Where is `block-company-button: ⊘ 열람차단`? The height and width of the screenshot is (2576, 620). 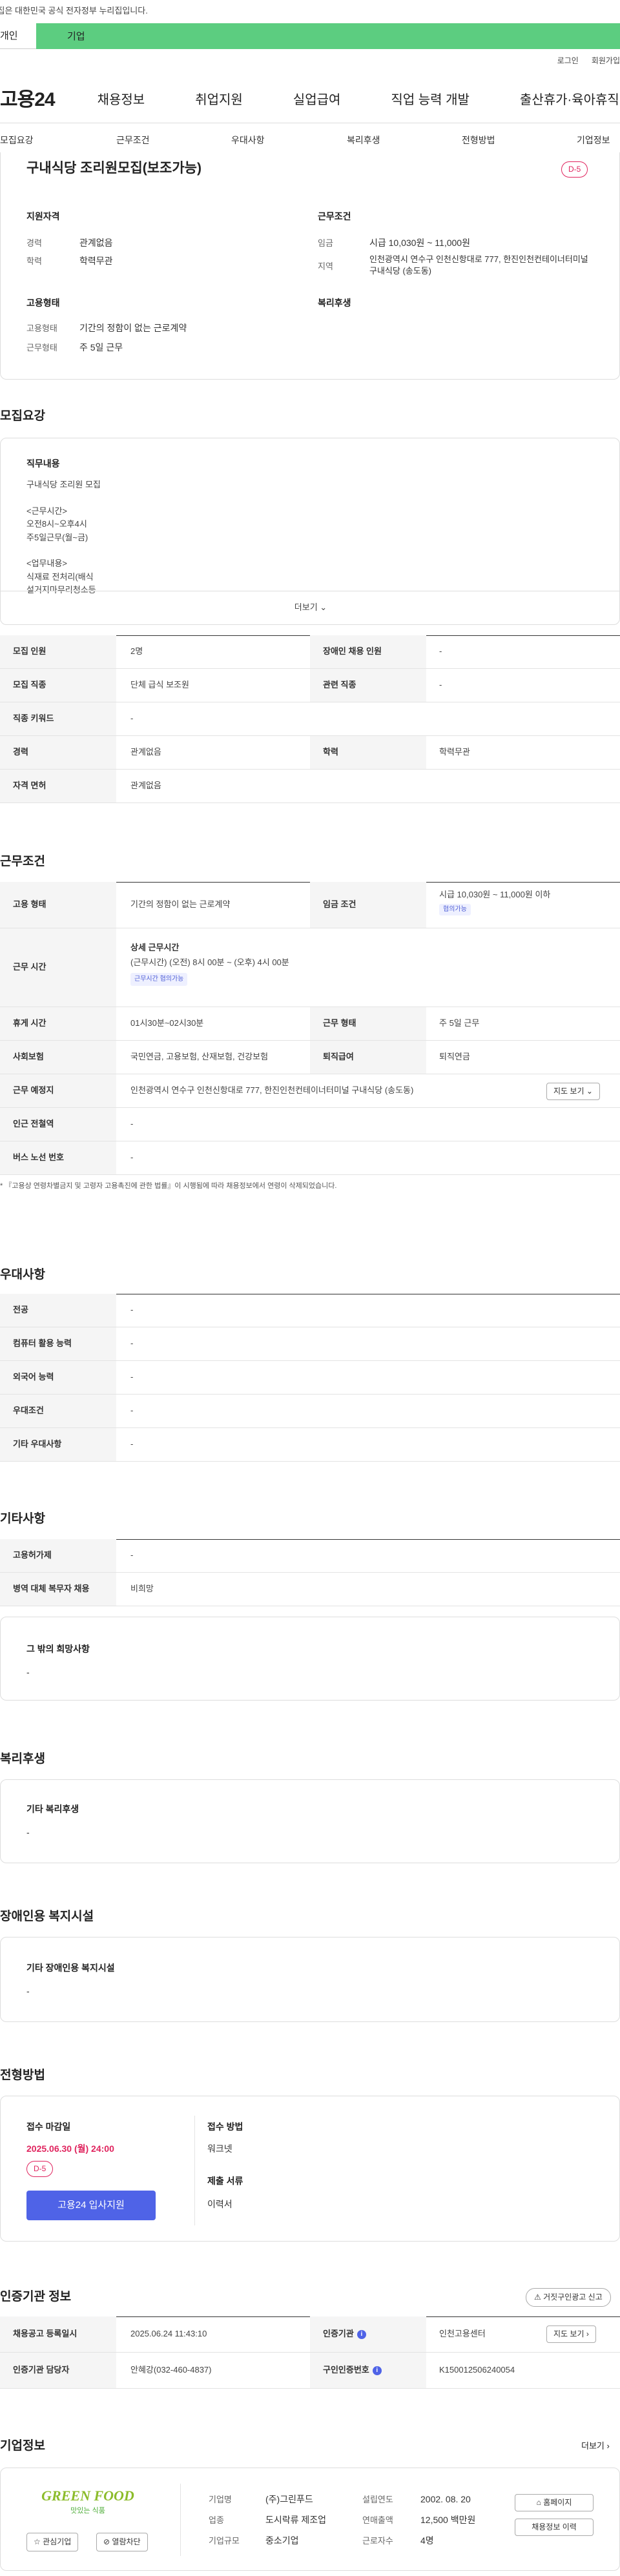 block-company-button: ⊘ 열람차단 is located at coordinates (122, 2542).